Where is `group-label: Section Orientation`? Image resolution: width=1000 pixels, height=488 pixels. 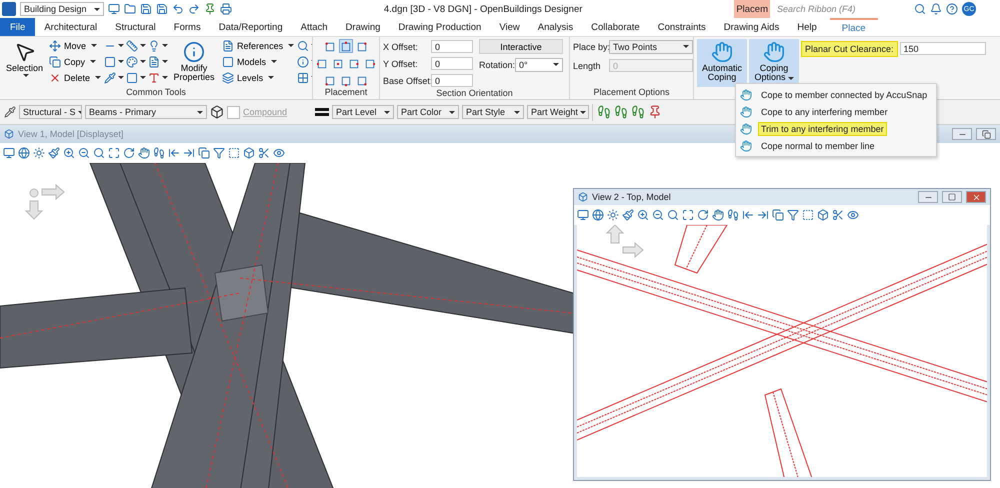
group-label: Section Orientation is located at coordinates (474, 93).